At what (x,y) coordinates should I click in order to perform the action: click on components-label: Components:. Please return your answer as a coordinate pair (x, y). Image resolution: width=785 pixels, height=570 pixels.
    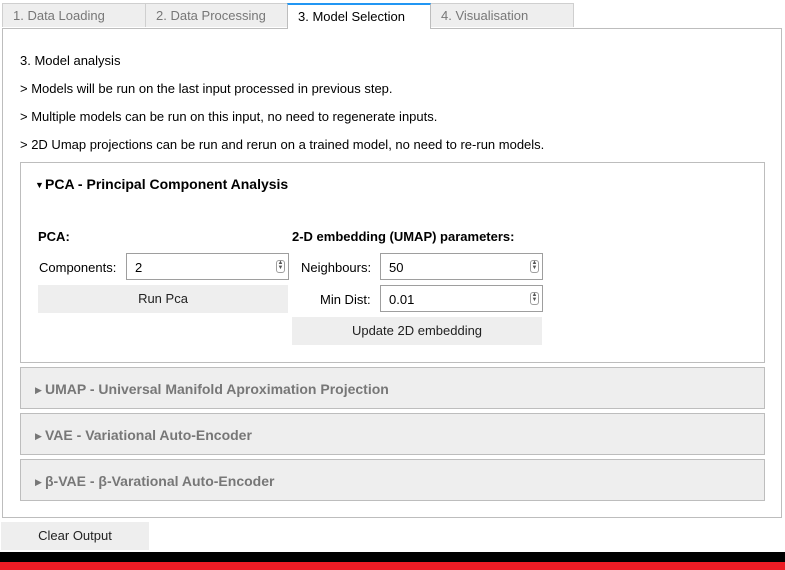
    Looking at the image, I should click on (78, 267).